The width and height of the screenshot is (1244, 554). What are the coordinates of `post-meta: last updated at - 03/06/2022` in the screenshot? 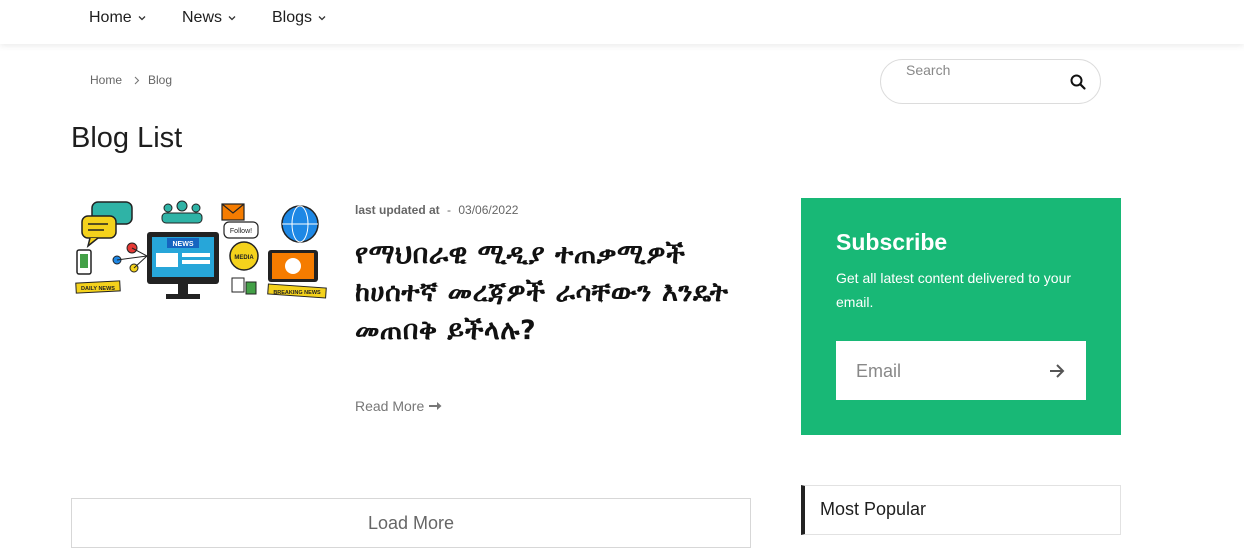 It's located at (436, 210).